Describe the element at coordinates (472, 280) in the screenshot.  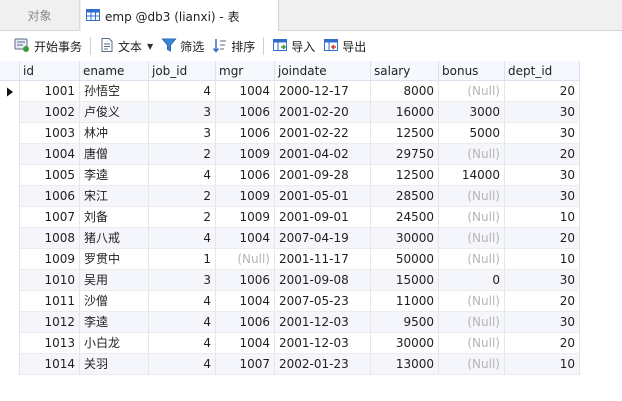
I see `cell-bonus: 0` at that location.